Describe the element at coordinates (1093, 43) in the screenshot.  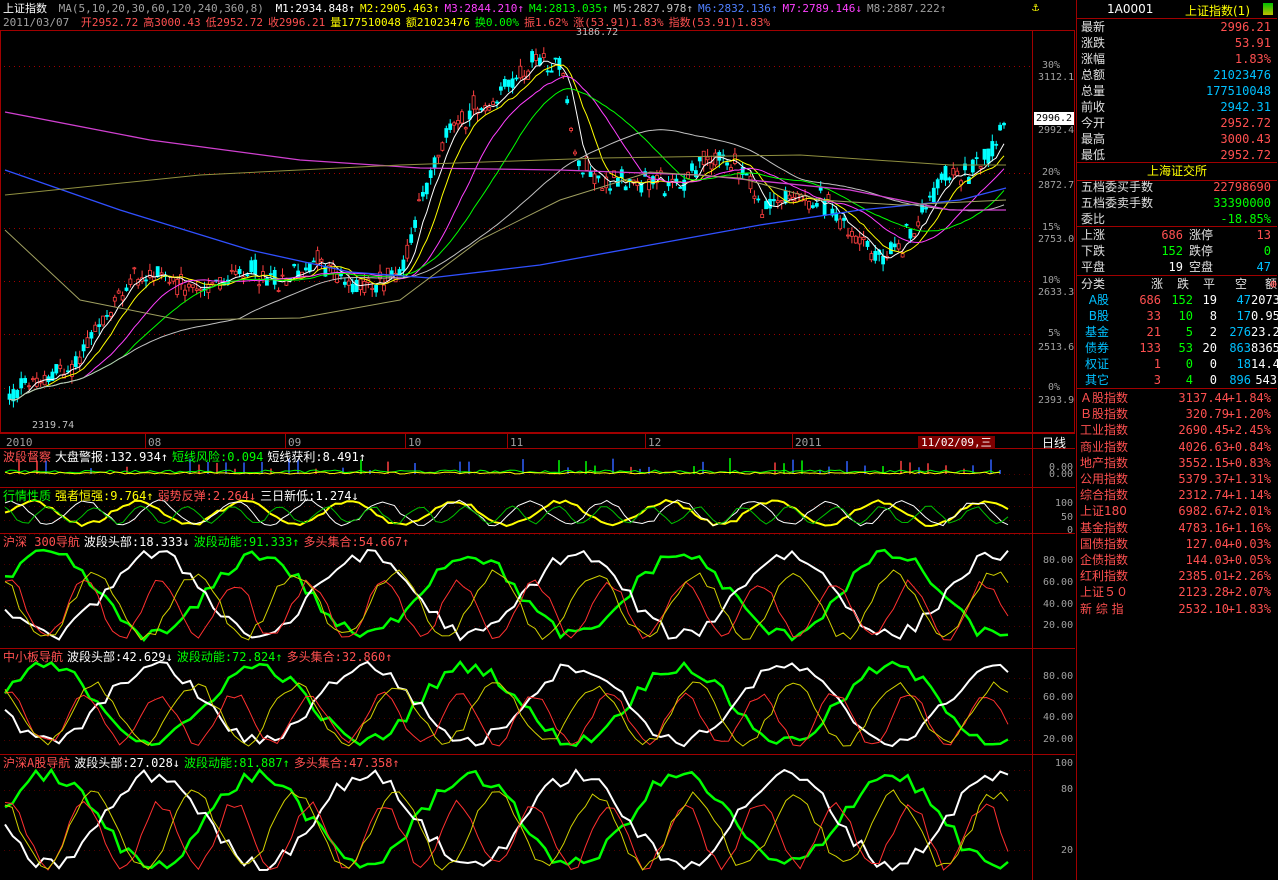
I see `quote-label: 涨跌` at that location.